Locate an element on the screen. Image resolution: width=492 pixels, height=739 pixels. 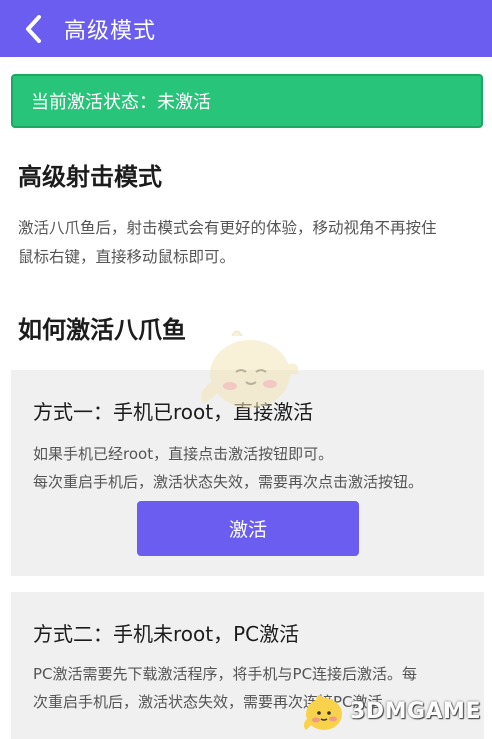
section-heading-how-to-activate: 如何激活八爪鱼 is located at coordinates (102, 330).